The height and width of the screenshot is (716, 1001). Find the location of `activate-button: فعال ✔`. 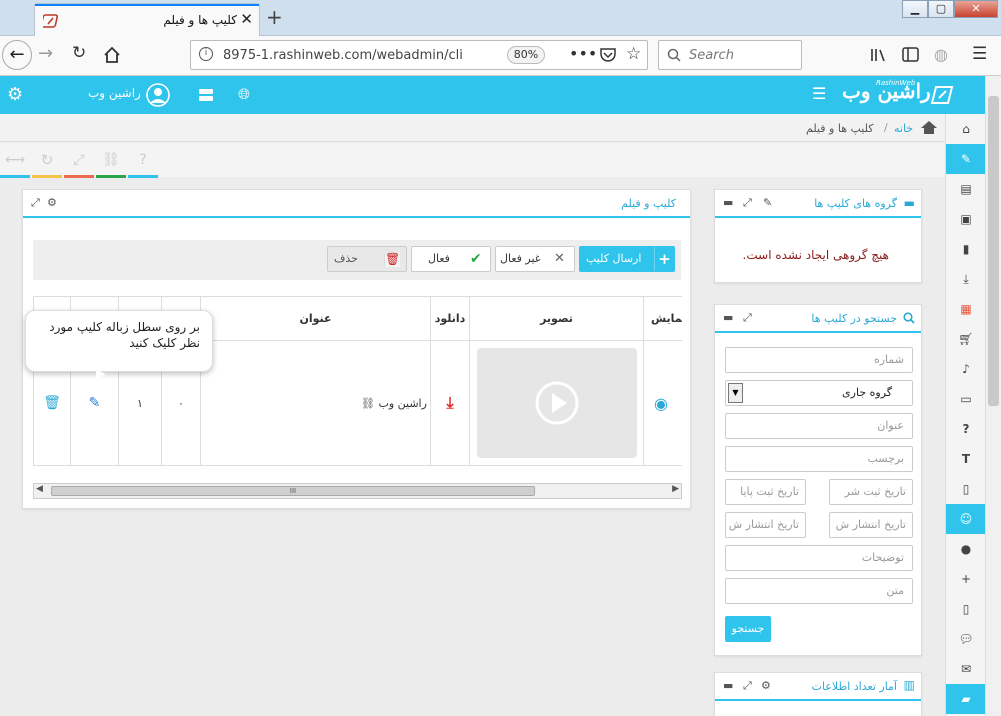

activate-button: فعال ✔ is located at coordinates (451, 259).